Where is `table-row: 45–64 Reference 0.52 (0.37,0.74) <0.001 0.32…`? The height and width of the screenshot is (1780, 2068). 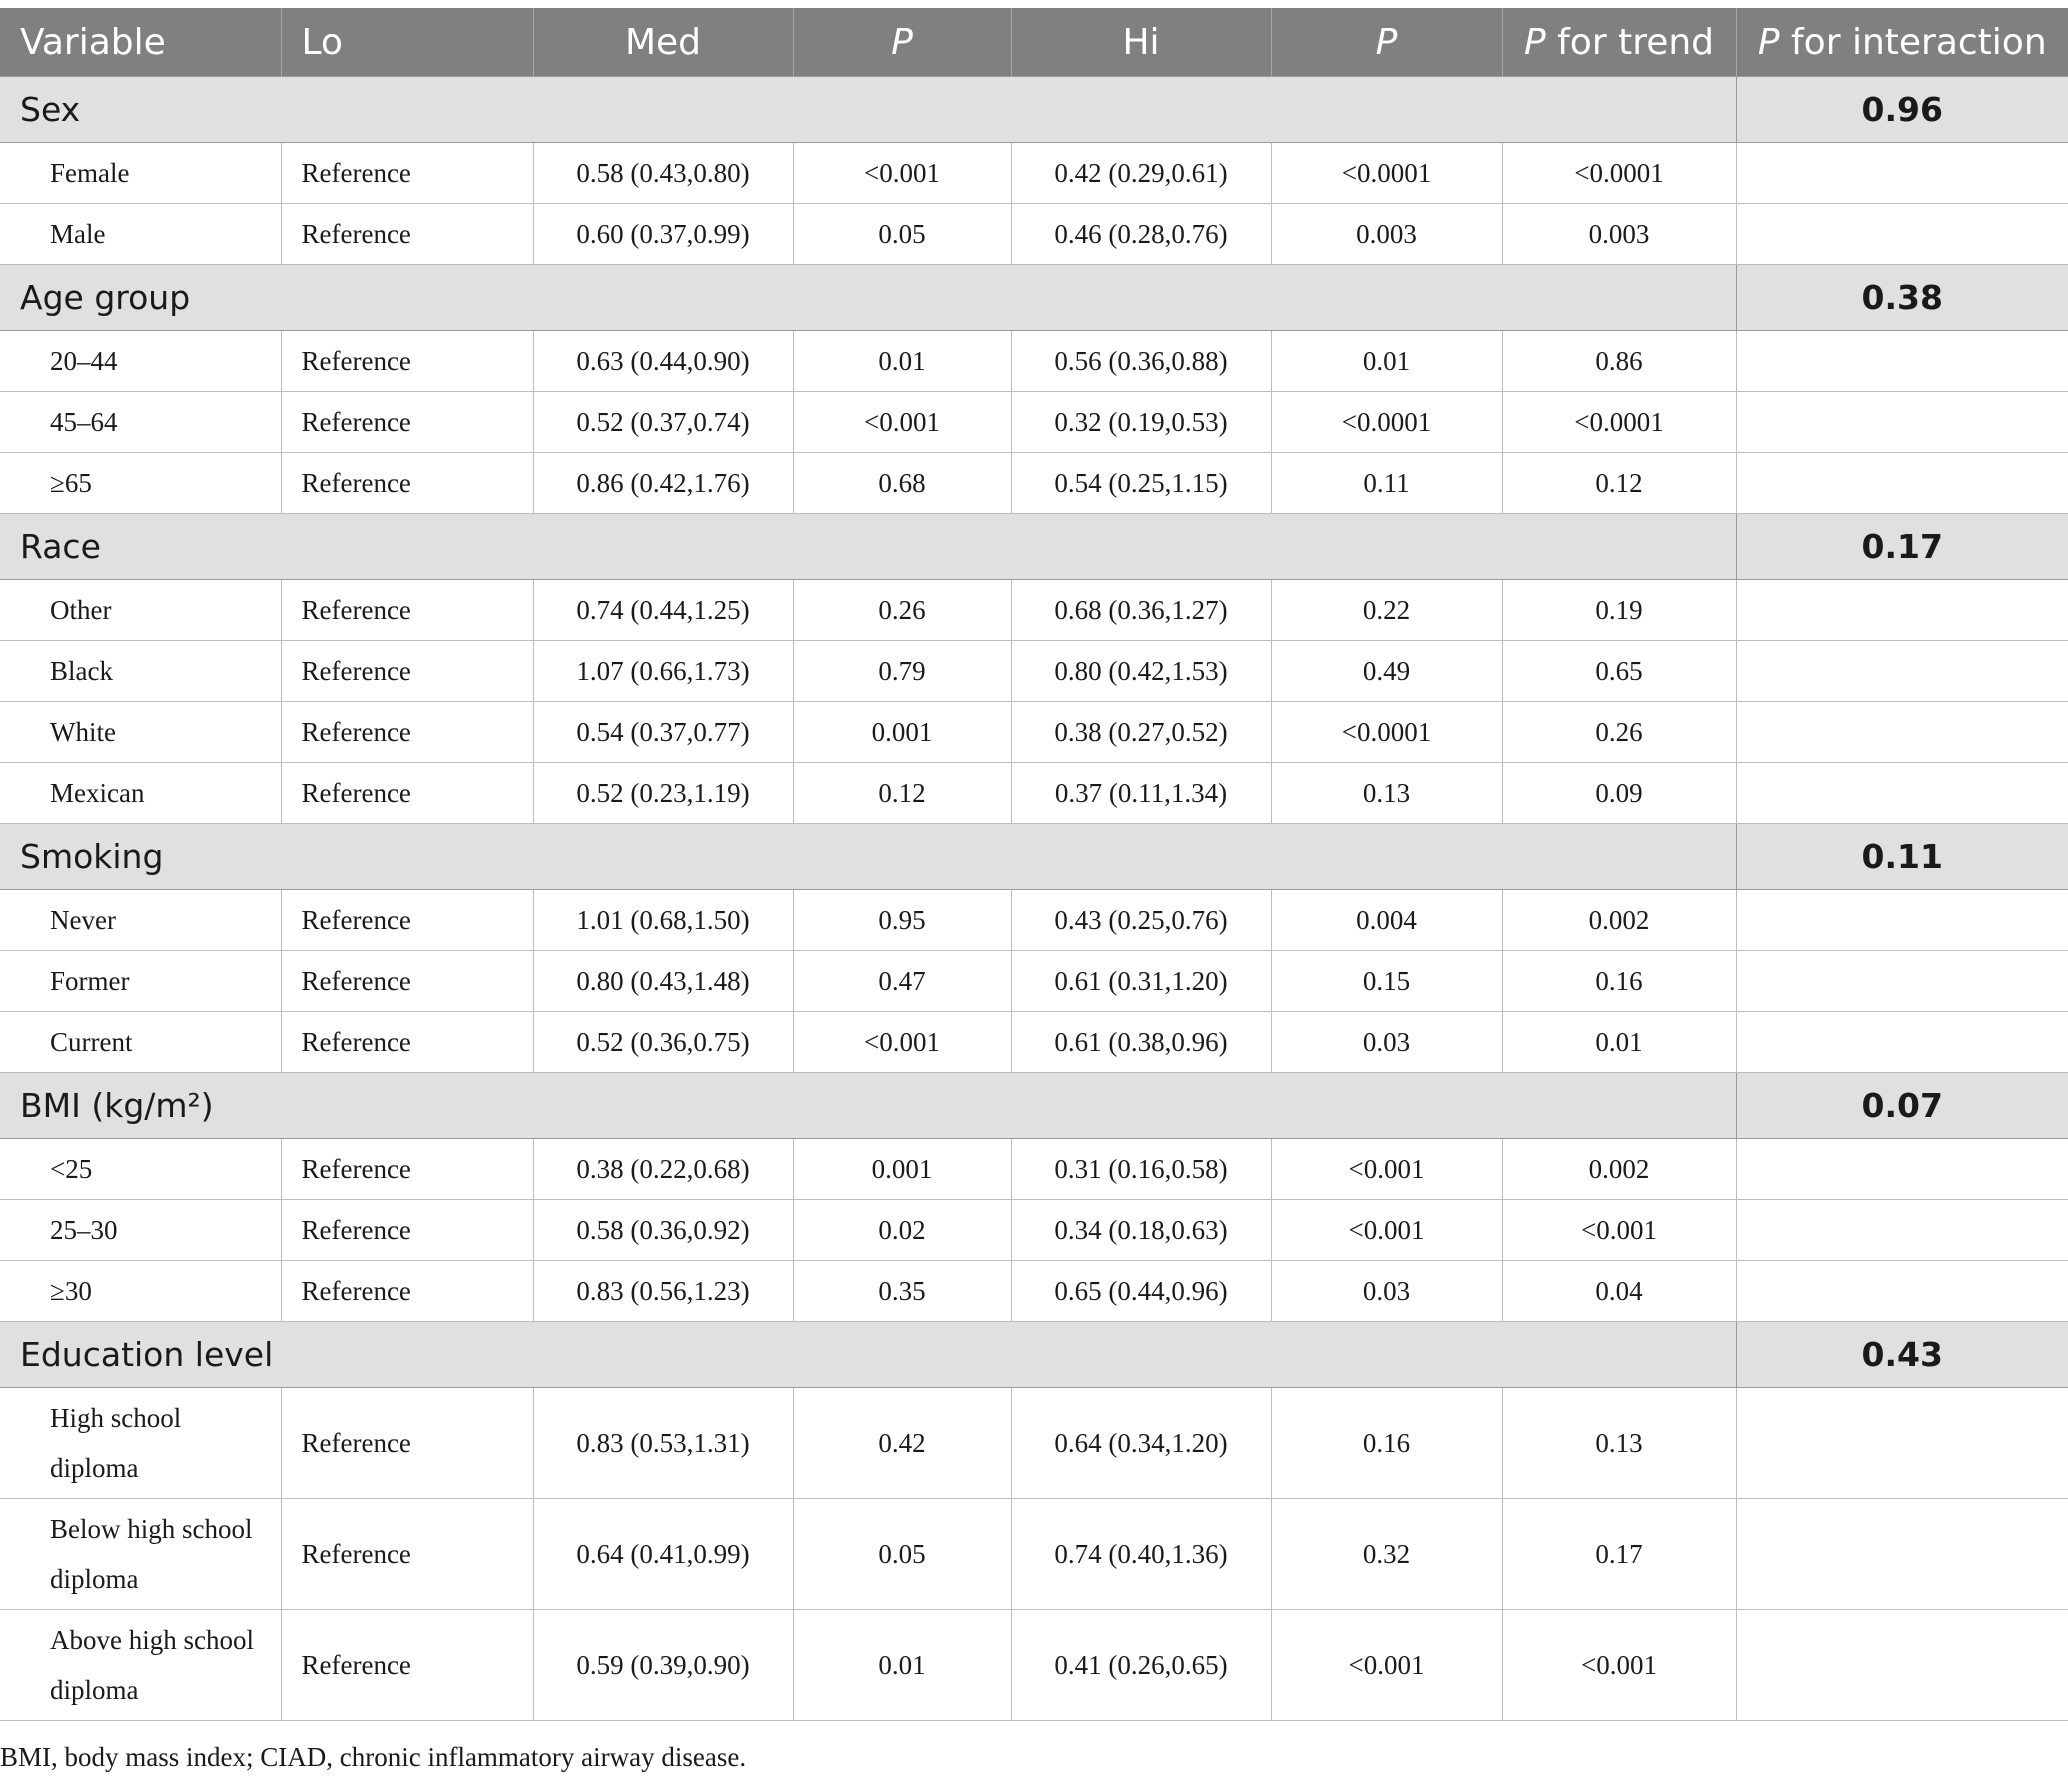 table-row: 45–64 Reference 0.52 (0.37,0.74) <0.001 0.32… is located at coordinates (1034, 422).